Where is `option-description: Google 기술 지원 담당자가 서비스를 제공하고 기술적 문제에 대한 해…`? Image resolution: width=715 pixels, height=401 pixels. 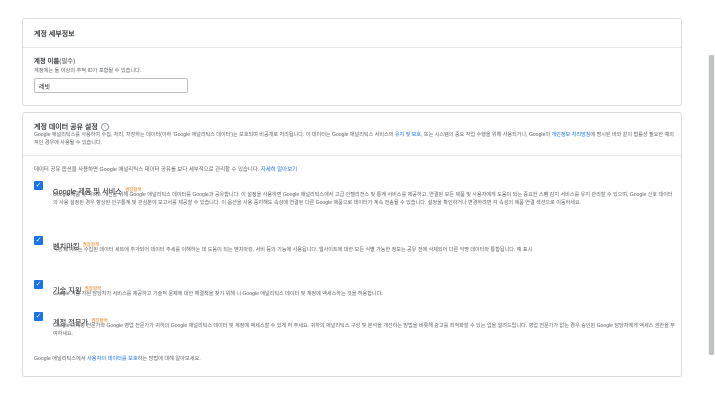 option-description: Google 기술 지원 담당자가 서비스를 제공하고 기술적 문제에 대한 해… is located at coordinates (218, 294).